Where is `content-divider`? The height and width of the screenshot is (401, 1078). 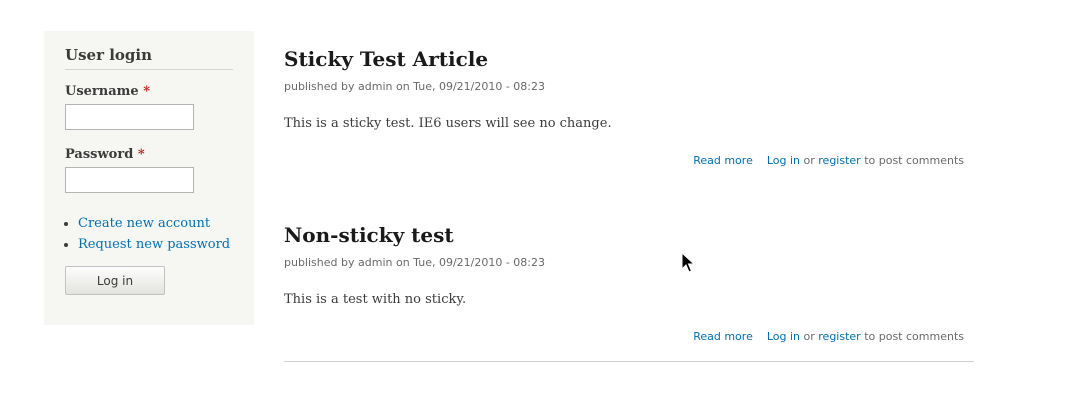
content-divider is located at coordinates (629, 361).